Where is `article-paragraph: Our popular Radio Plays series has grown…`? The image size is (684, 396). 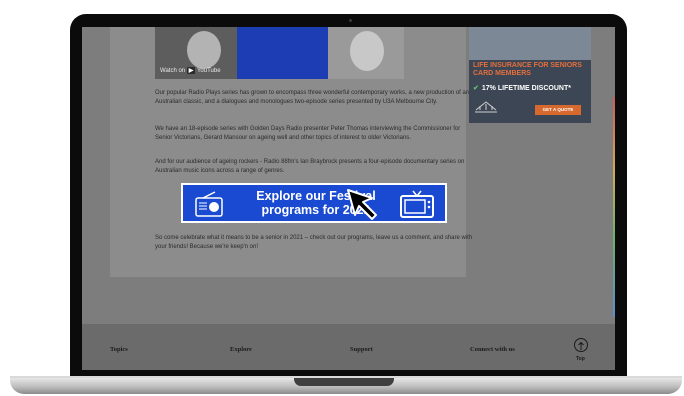
article-paragraph: Our popular Radio Plays series has grown… is located at coordinates (312, 97).